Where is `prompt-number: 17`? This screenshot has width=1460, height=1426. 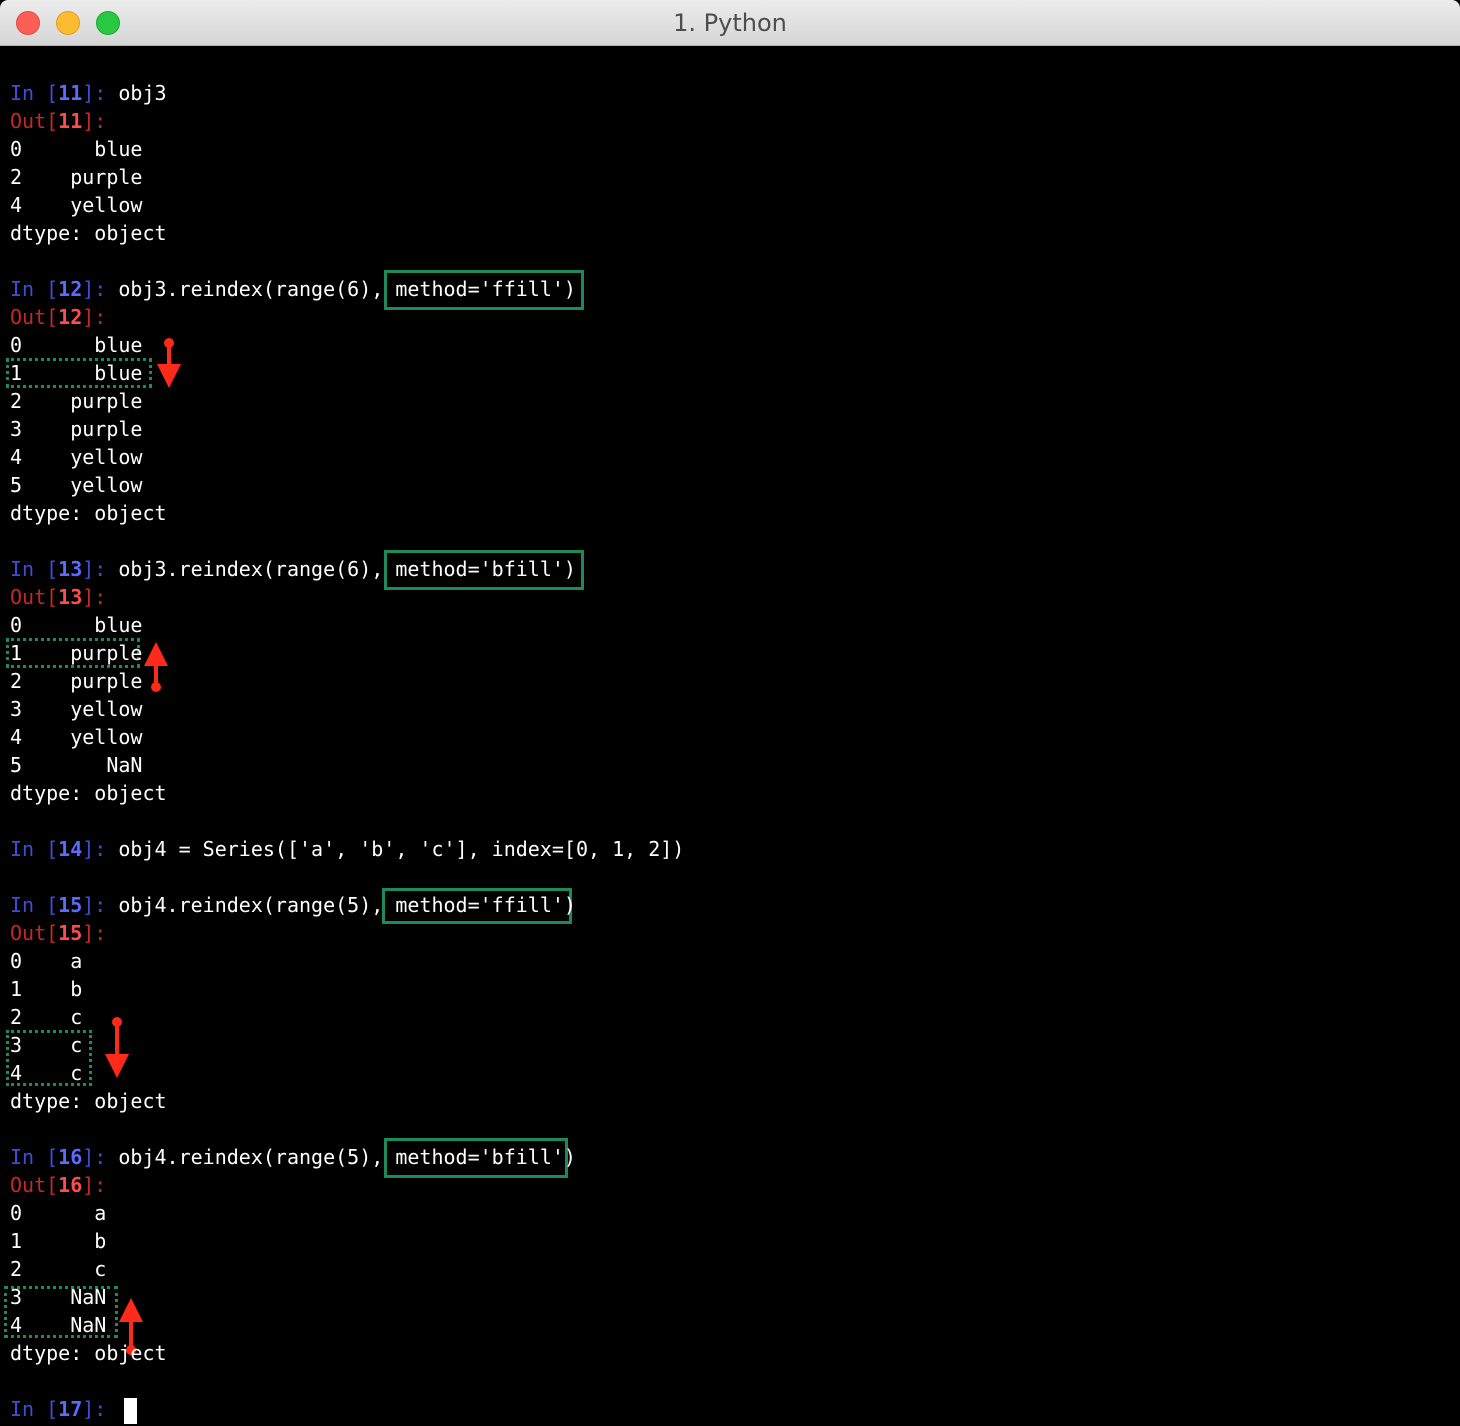
prompt-number: 17 is located at coordinates (70, 1409).